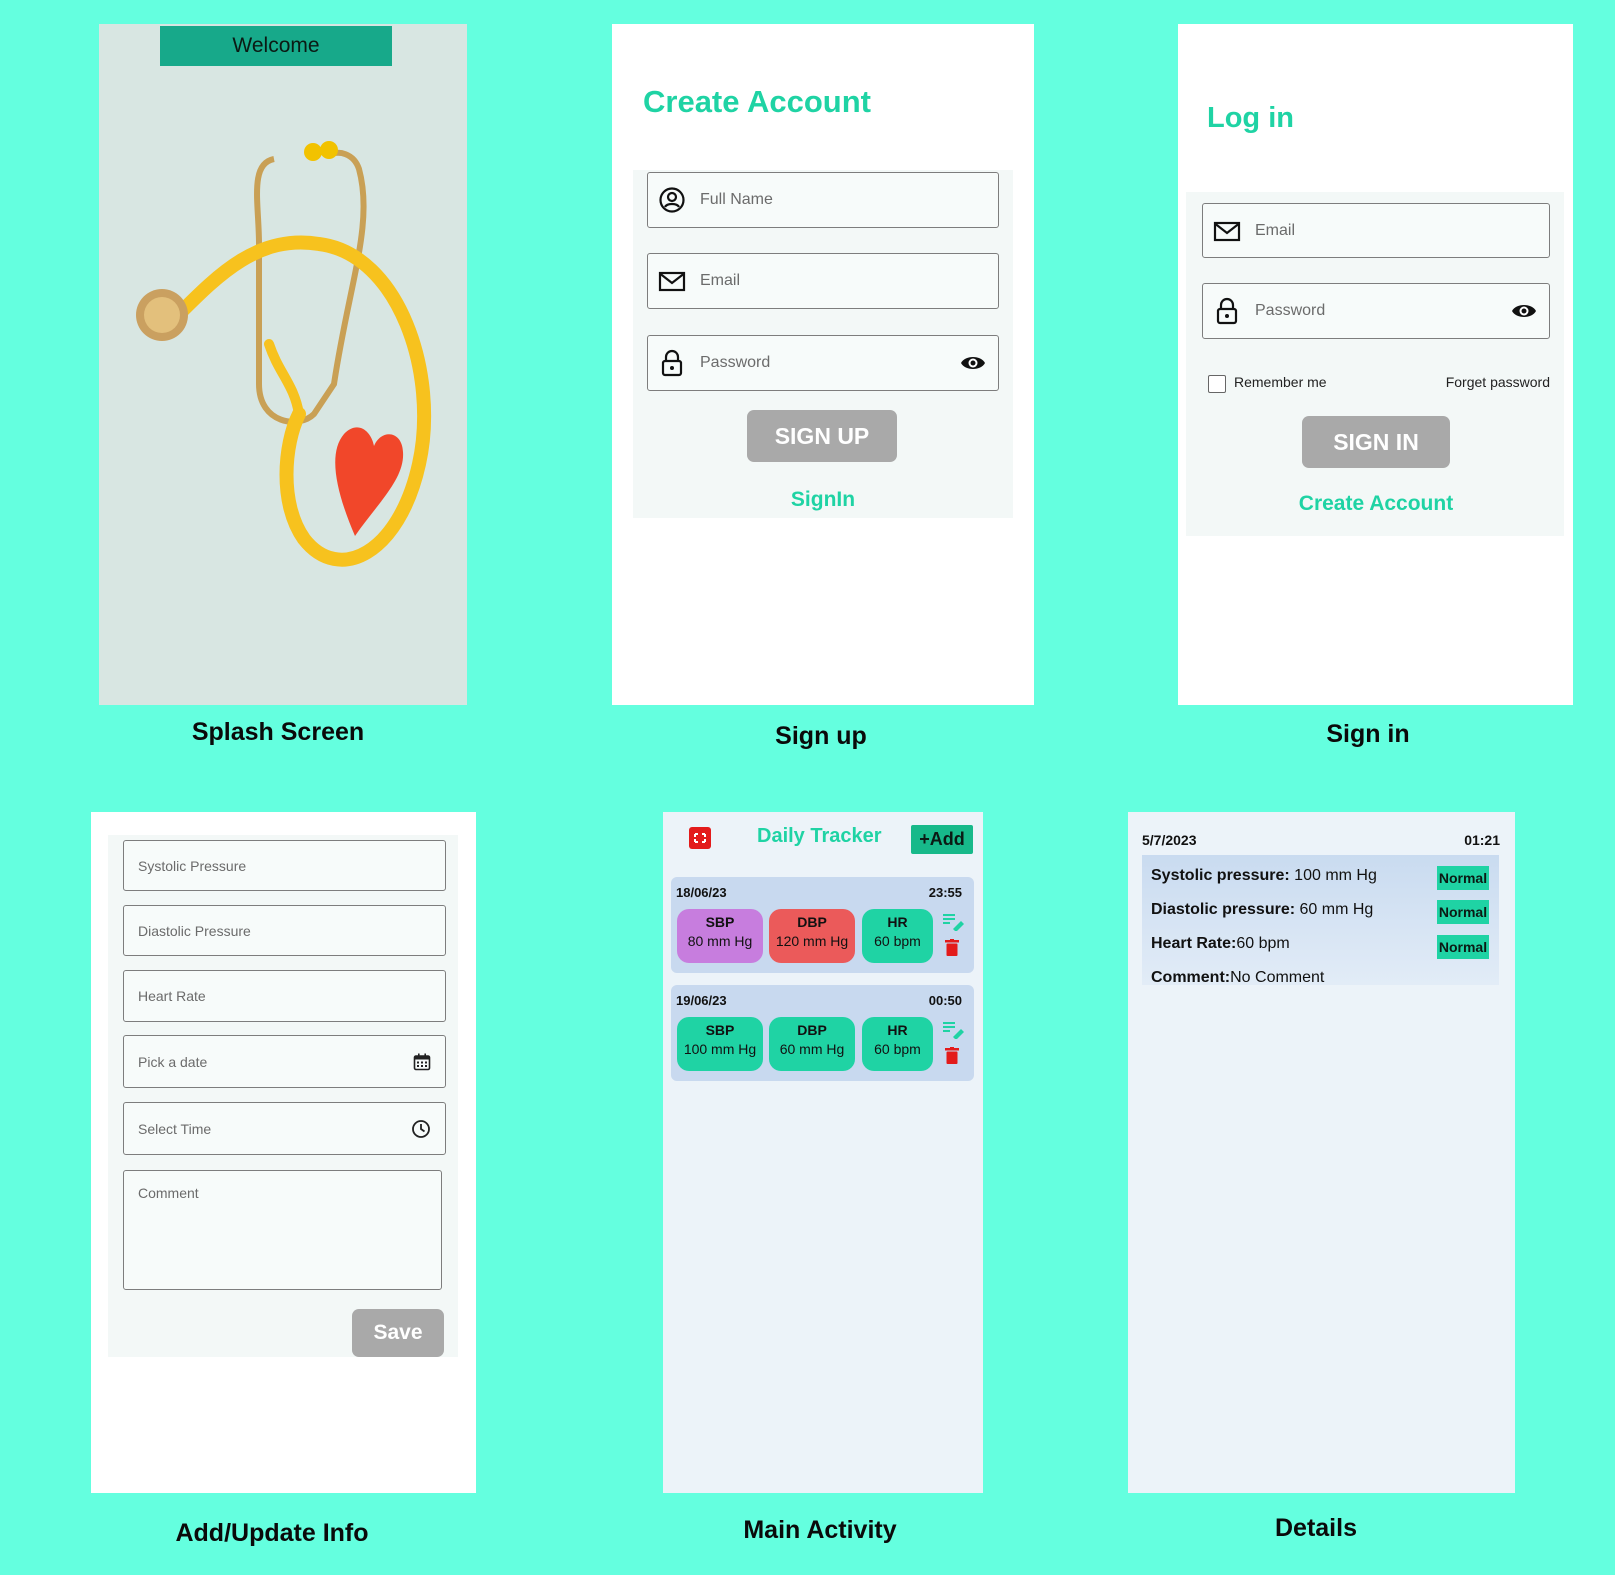 The image size is (1615, 1575). What do you see at coordinates (422, 1062) in the screenshot?
I see `calendar-icon` at bounding box center [422, 1062].